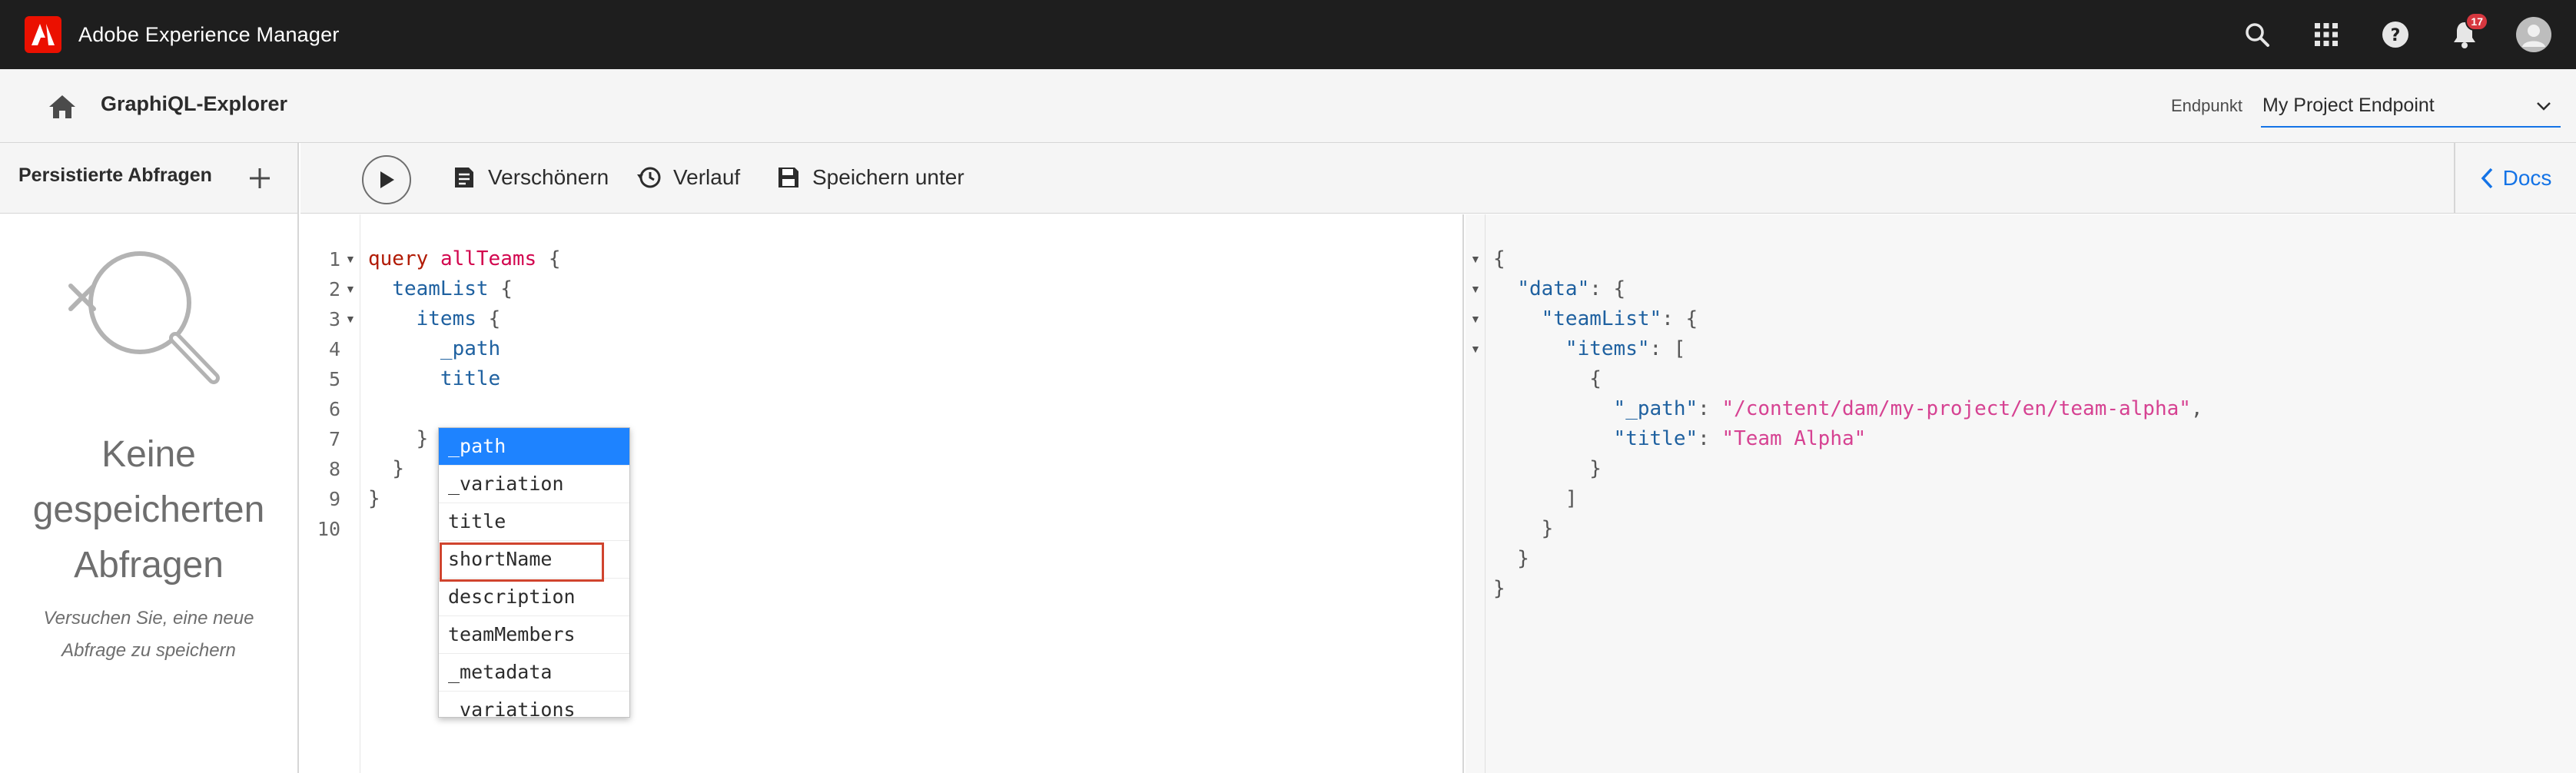 This screenshot has height=773, width=2576. I want to click on add-query-button, so click(259, 178).